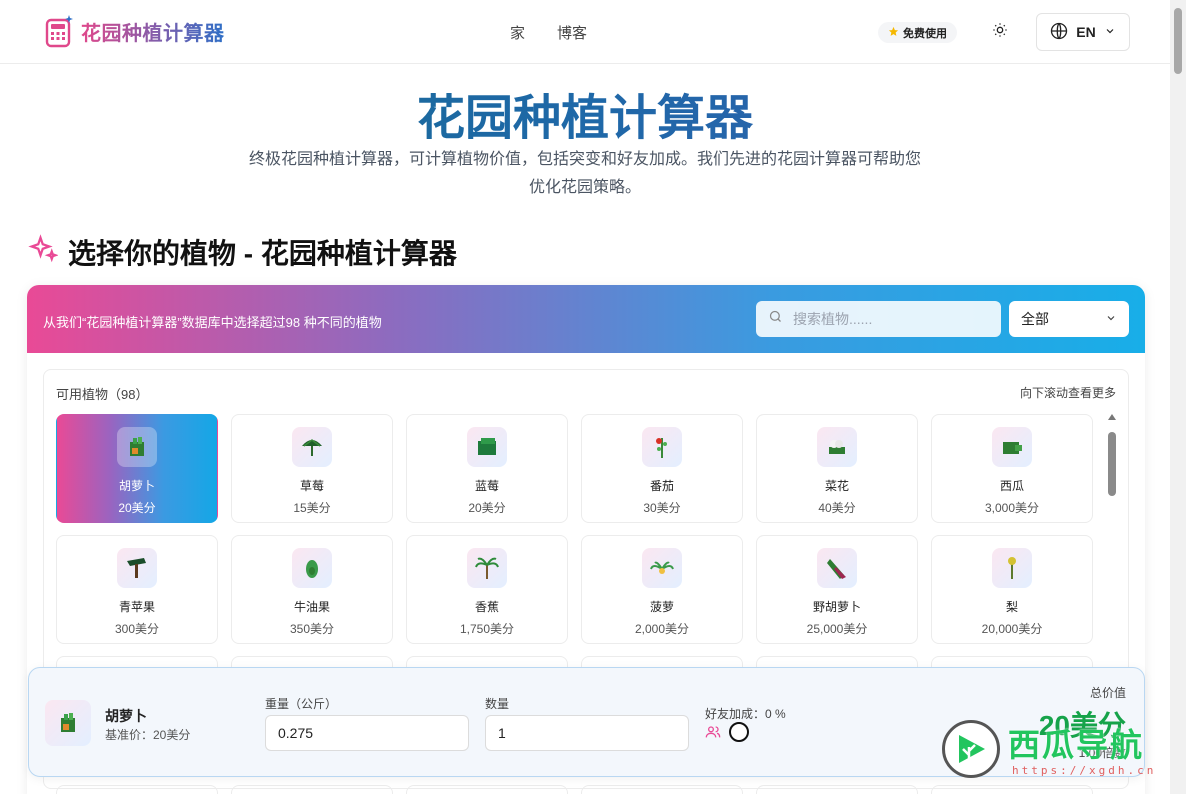  What do you see at coordinates (311, 486) in the screenshot?
I see `plant-name: 草莓` at bounding box center [311, 486].